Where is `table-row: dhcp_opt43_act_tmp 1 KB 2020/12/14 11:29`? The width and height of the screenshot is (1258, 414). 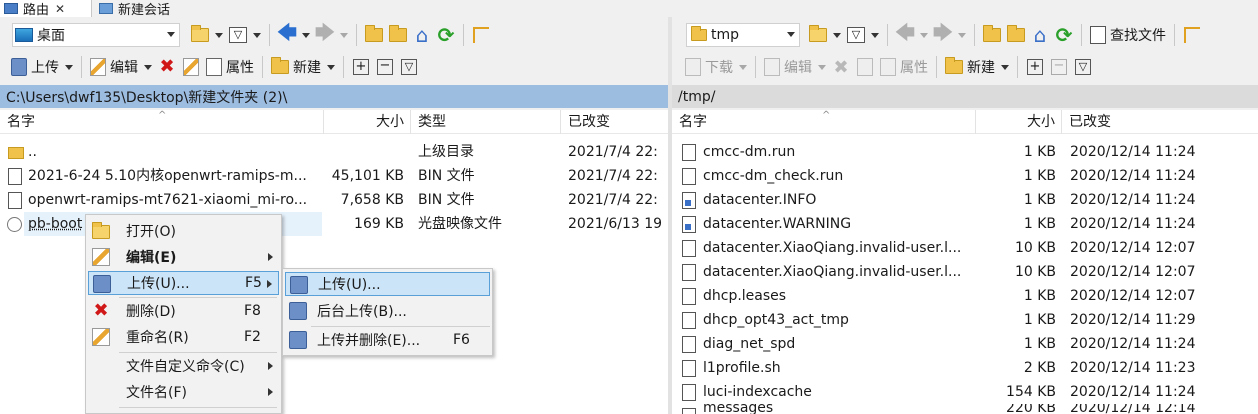 table-row: dhcp_opt43_act_tmp 1 KB 2020/12/14 11:29 is located at coordinates (965, 320).